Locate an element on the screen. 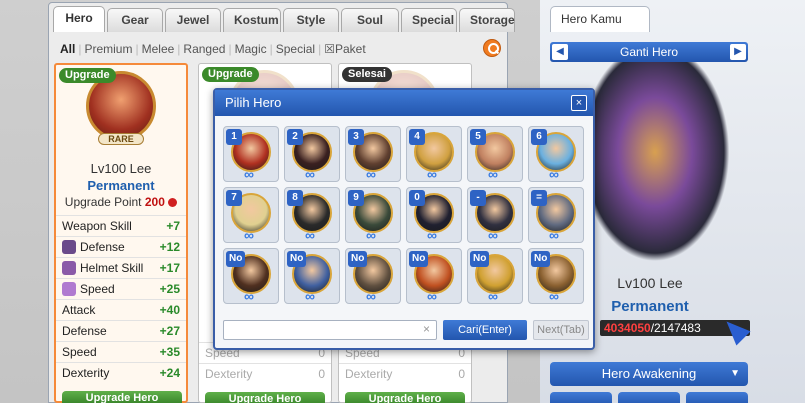  stat-value: +17 is located at coordinates (169, 268).